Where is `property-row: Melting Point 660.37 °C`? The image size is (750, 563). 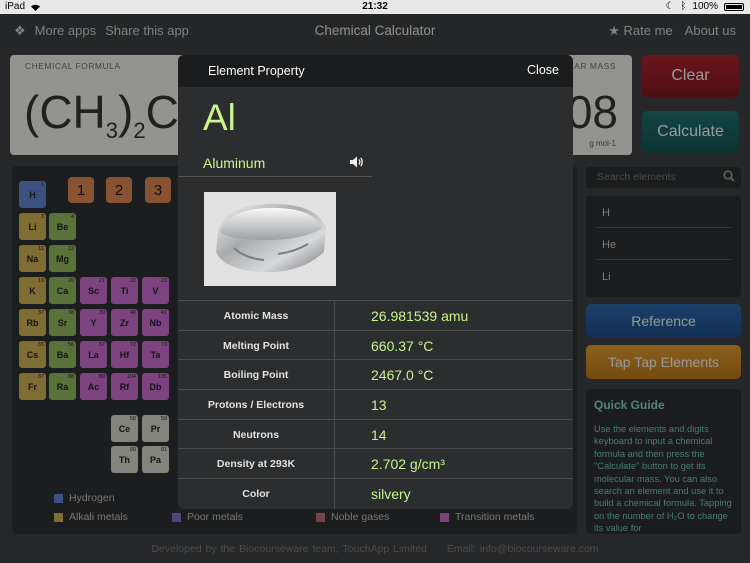 property-row: Melting Point 660.37 °C is located at coordinates (375, 344).